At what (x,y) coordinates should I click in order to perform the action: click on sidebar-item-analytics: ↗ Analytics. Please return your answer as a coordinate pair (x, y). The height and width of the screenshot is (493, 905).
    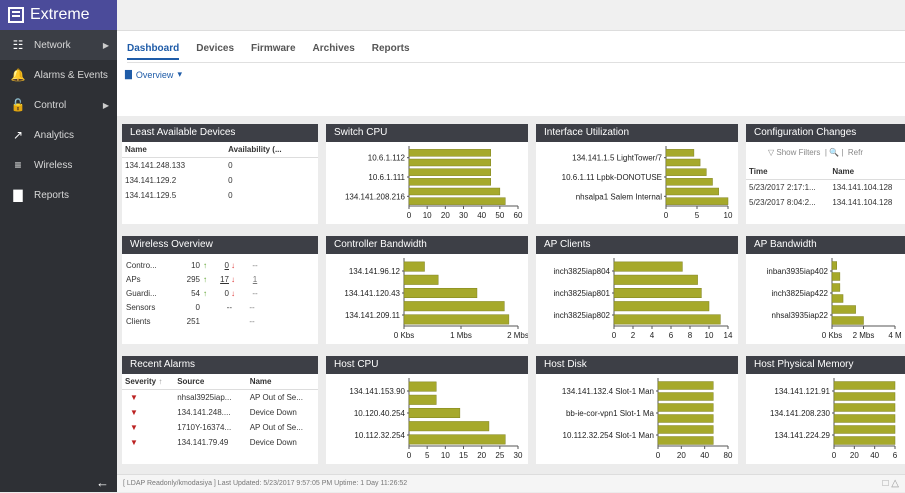
    Looking at the image, I should click on (58, 135).